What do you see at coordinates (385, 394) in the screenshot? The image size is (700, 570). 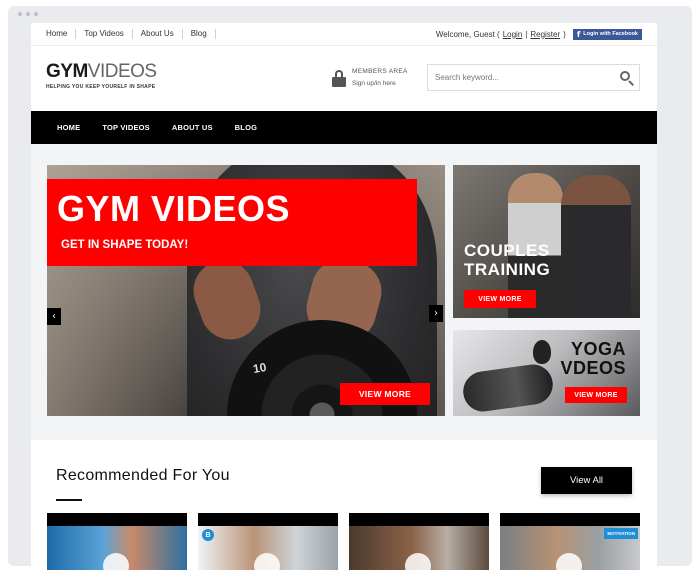 I see `hero-view-more-button: VIEW MORE` at bounding box center [385, 394].